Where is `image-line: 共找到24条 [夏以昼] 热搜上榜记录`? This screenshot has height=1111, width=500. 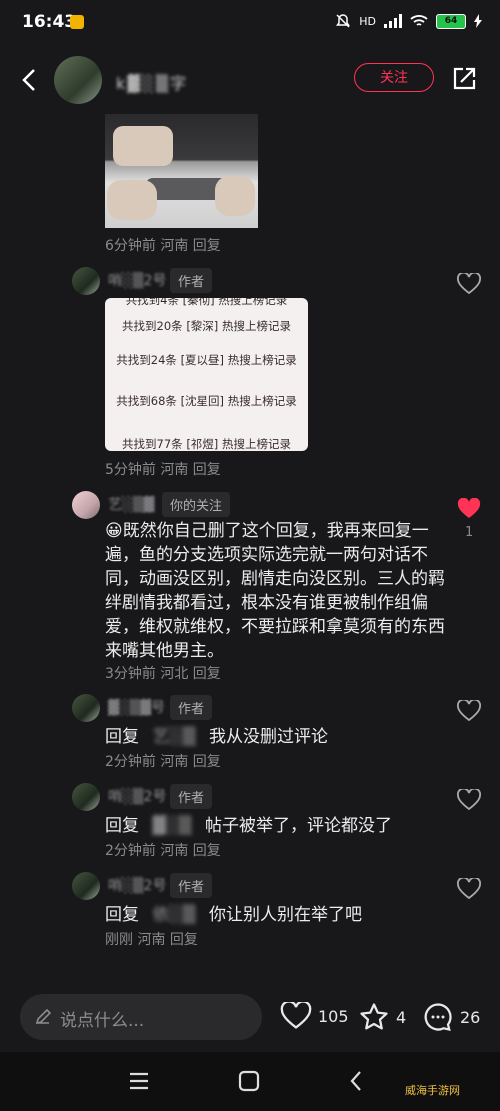 image-line: 共找到24条 [夏以昼] 热搜上榜记录 is located at coordinates (206, 360).